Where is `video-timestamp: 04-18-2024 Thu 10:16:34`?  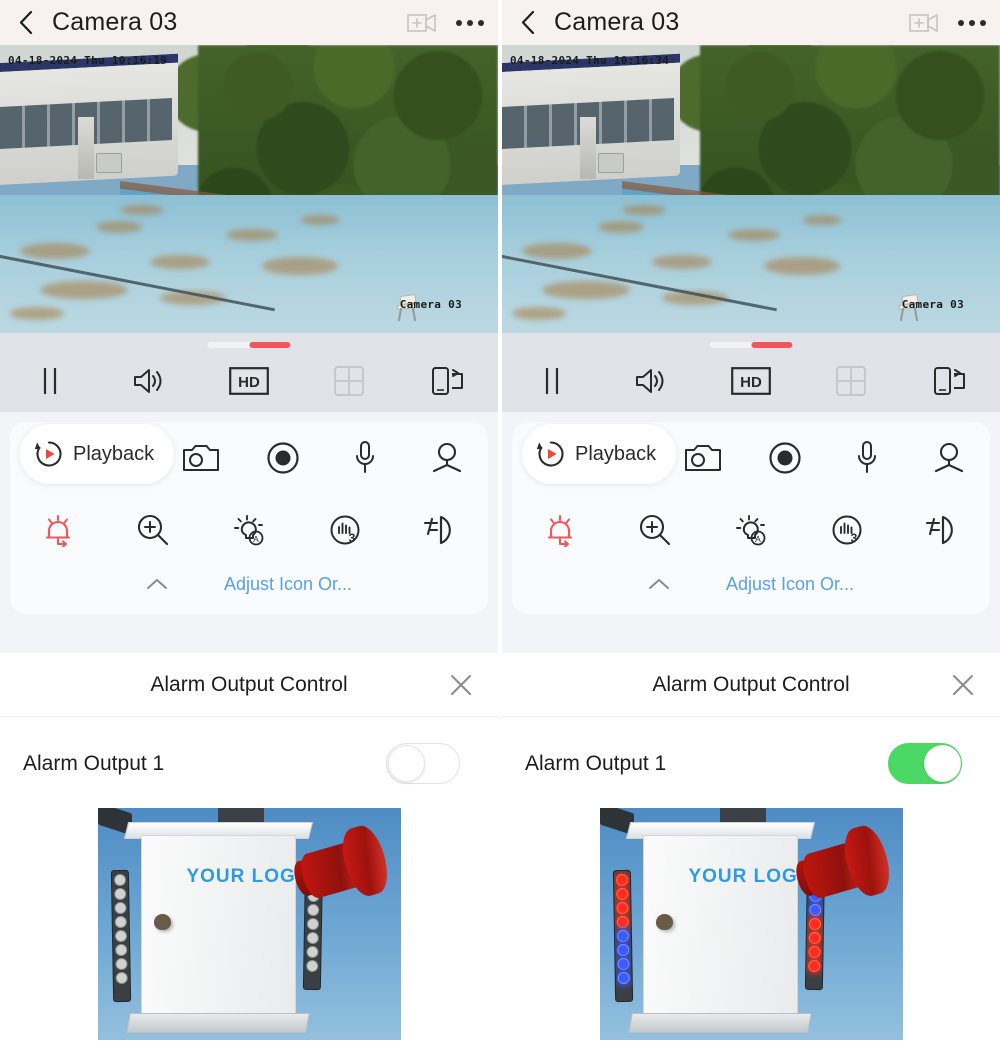
video-timestamp: 04-18-2024 Thu 10:16:34 is located at coordinates (590, 60).